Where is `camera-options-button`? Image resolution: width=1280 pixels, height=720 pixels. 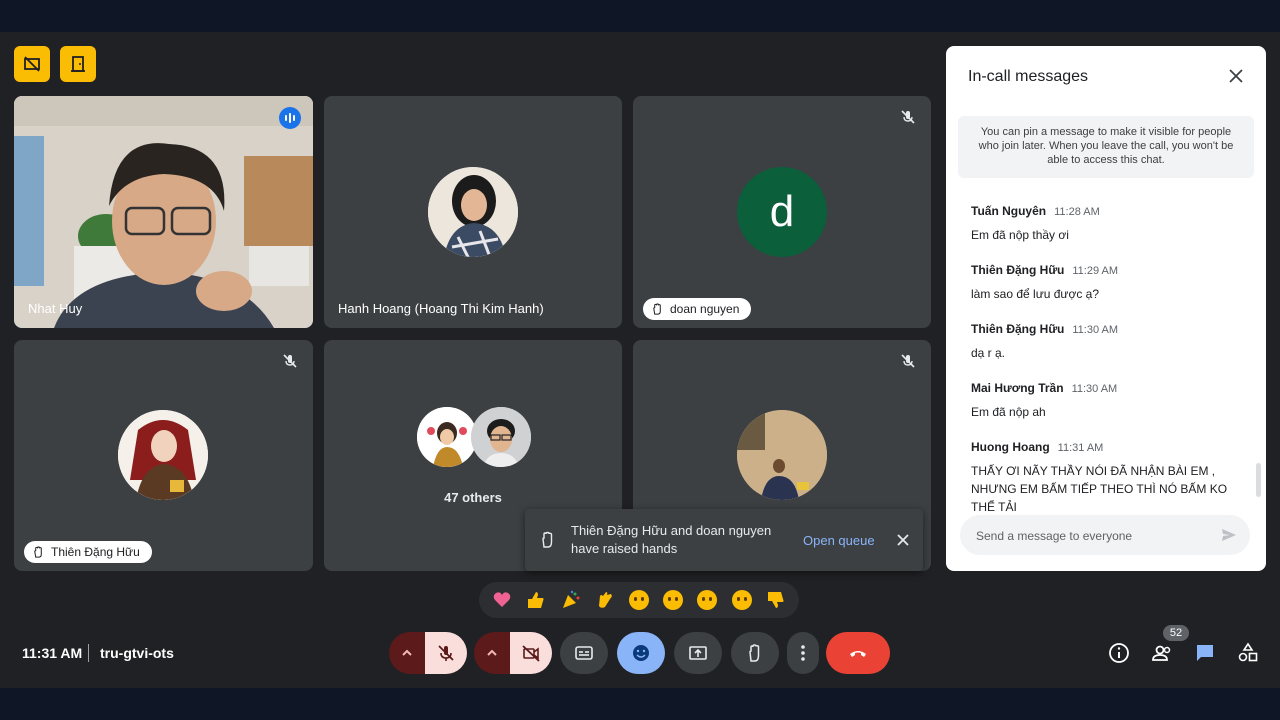 camera-options-button is located at coordinates (492, 653).